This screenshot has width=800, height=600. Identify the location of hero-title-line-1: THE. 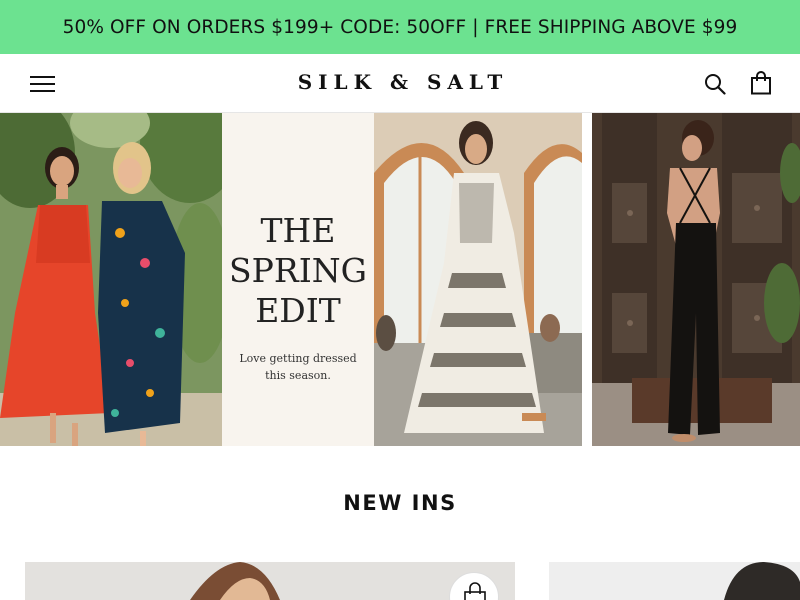
(298, 230).